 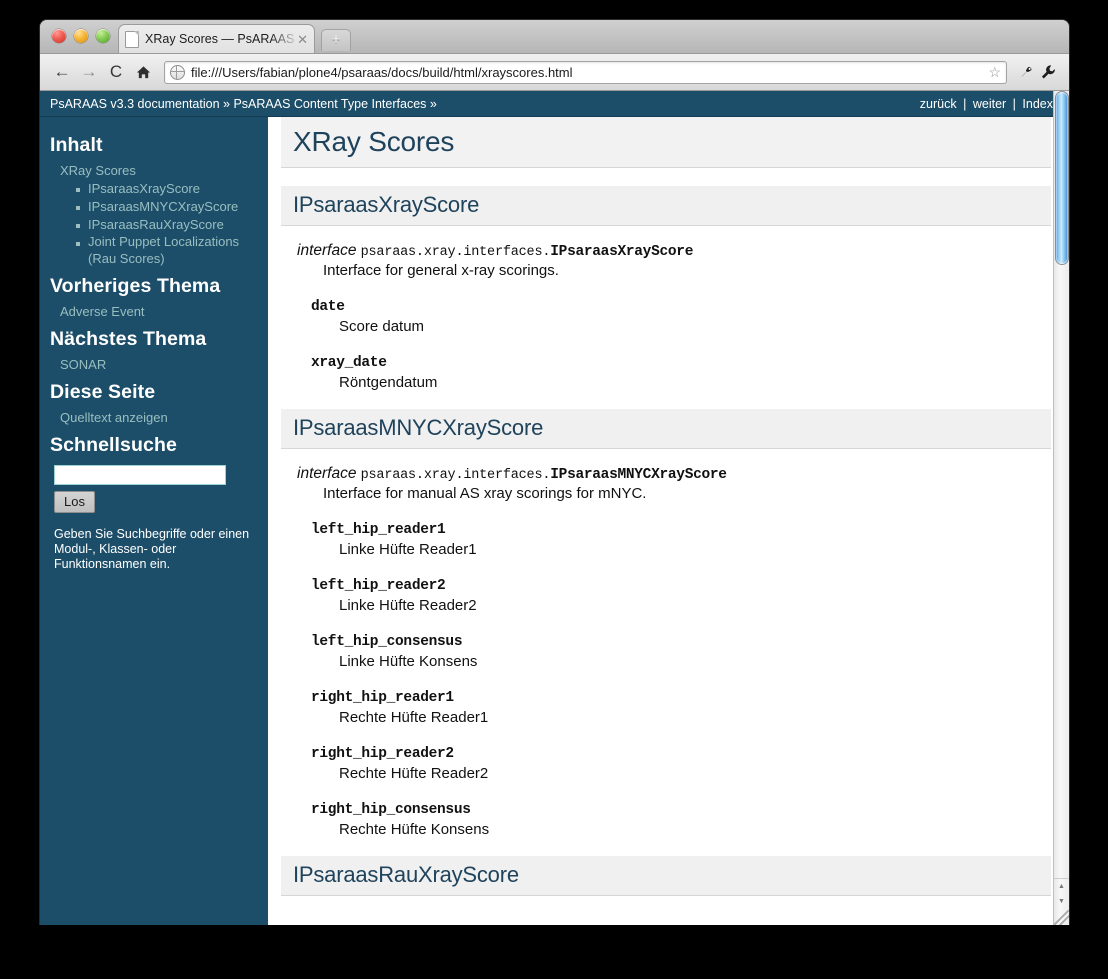 I want to click on tab-title: XRay Scores — PsARAAS v3.3, so click(x=220, y=39).